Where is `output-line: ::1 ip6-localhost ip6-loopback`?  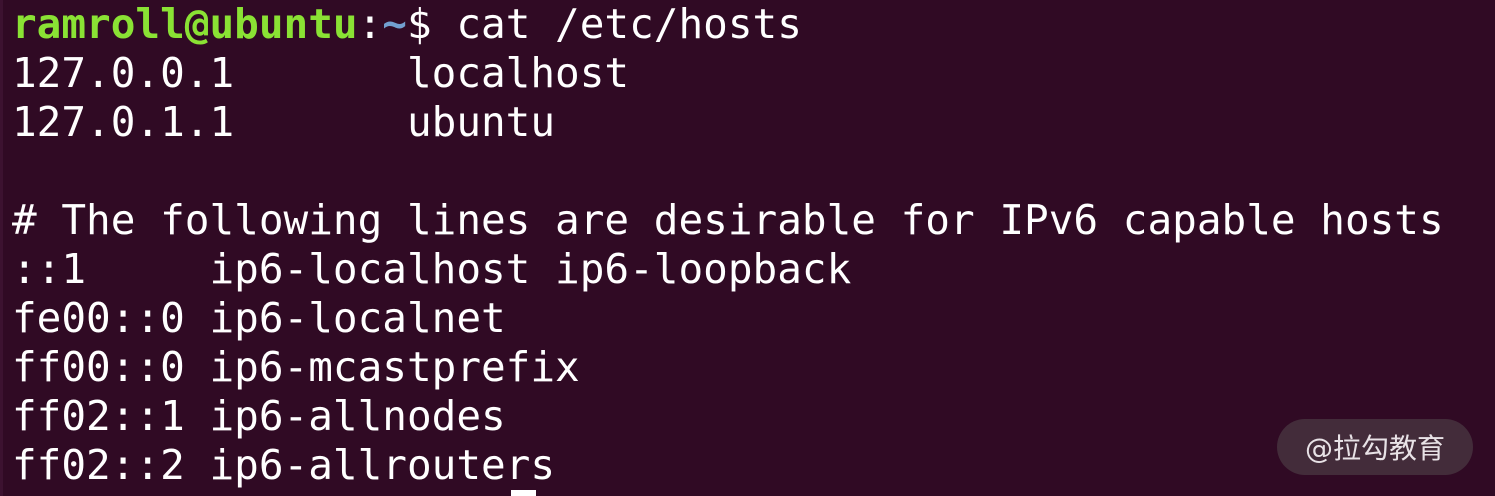 output-line: ::1 ip6-localhost ip6-loopback is located at coordinates (432, 269).